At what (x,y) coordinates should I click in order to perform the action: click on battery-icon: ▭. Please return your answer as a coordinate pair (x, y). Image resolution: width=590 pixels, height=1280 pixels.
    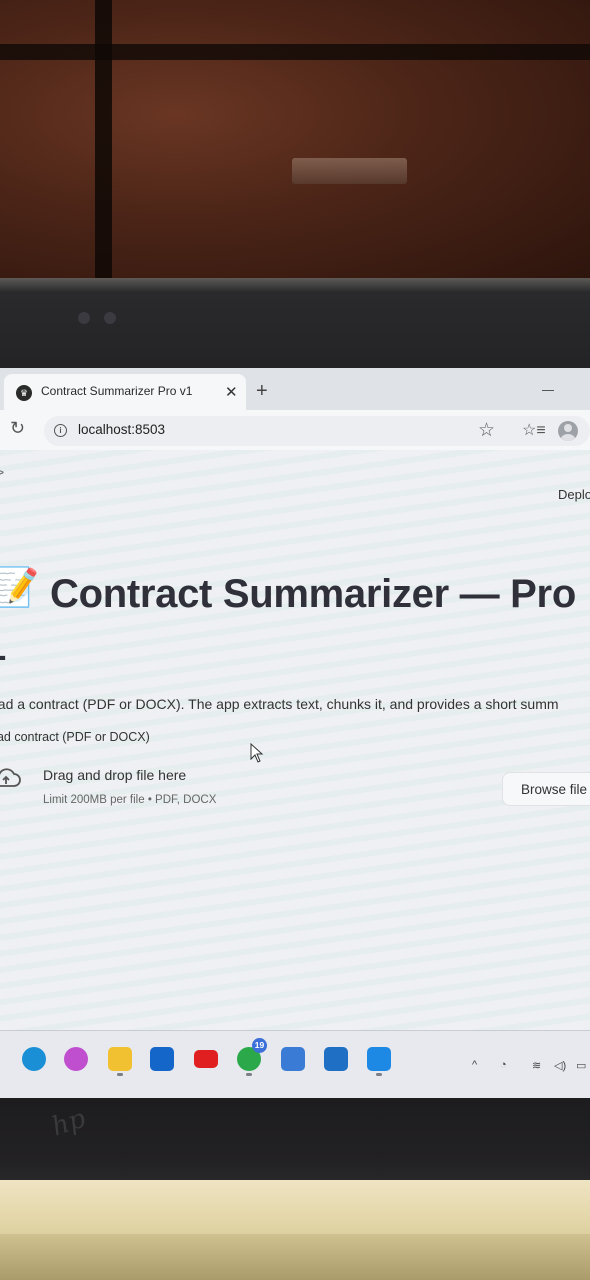
    Looking at the image, I should click on (581, 1065).